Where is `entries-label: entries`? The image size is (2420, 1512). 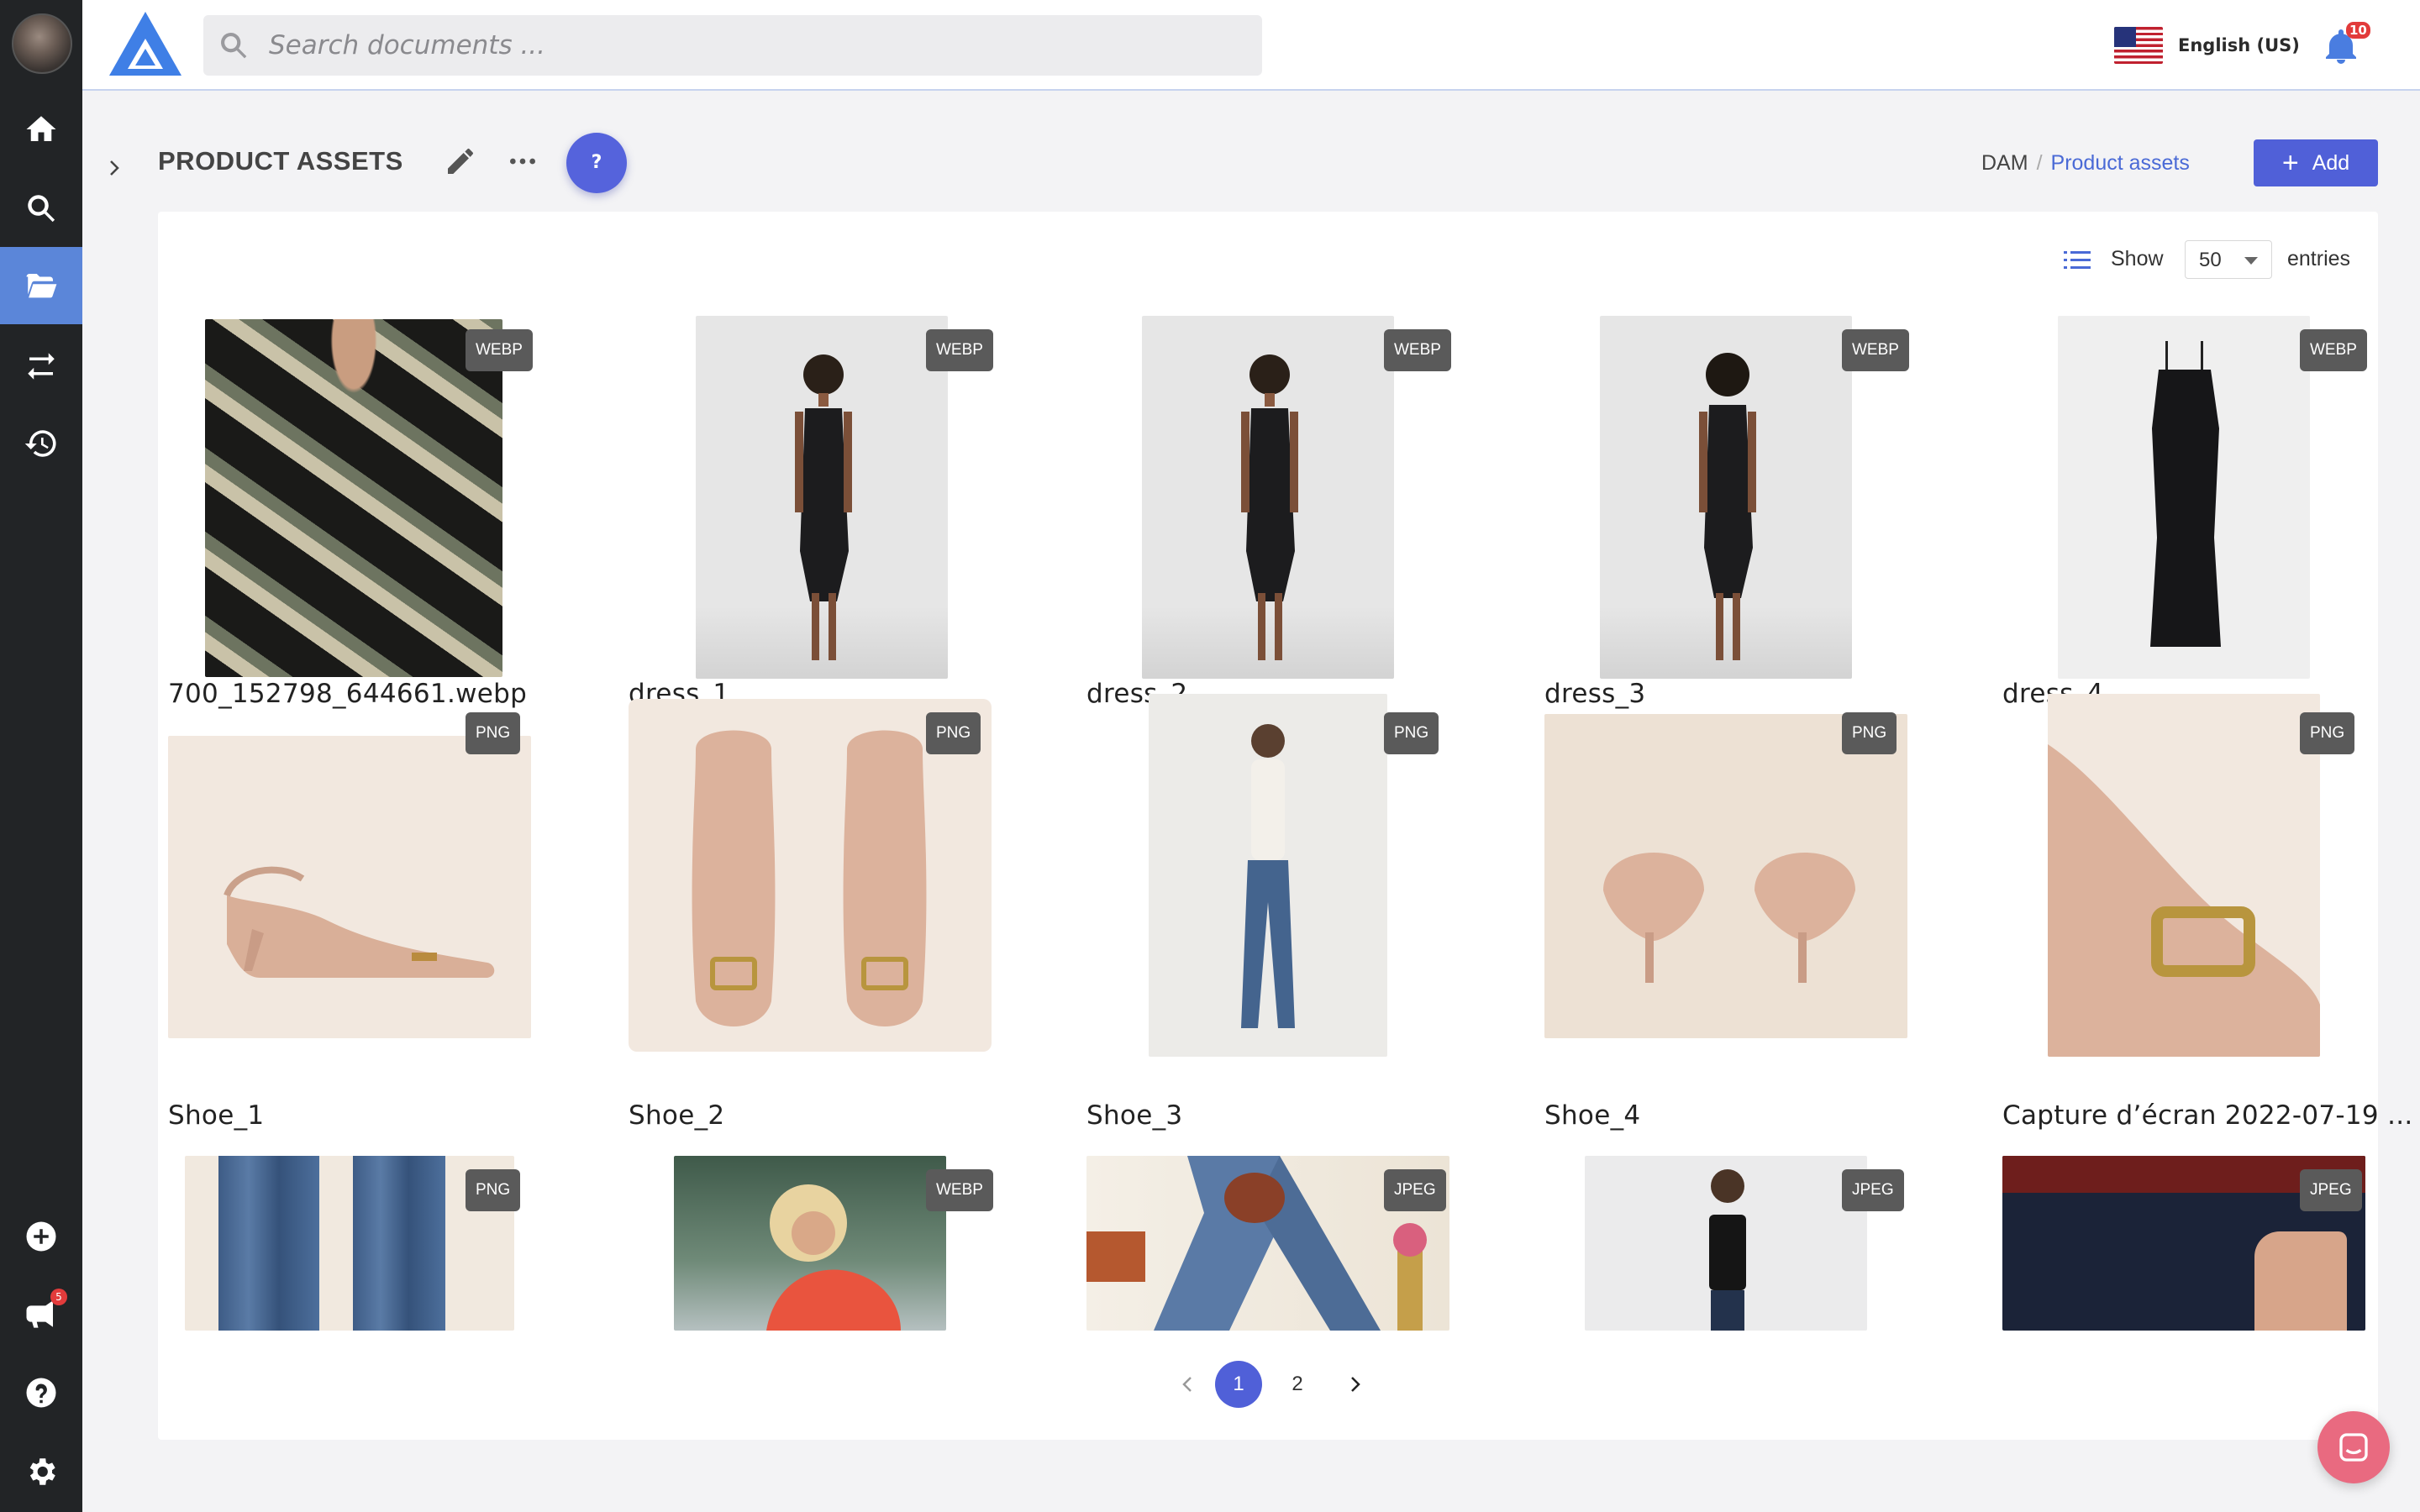 entries-label: entries is located at coordinates (2319, 258).